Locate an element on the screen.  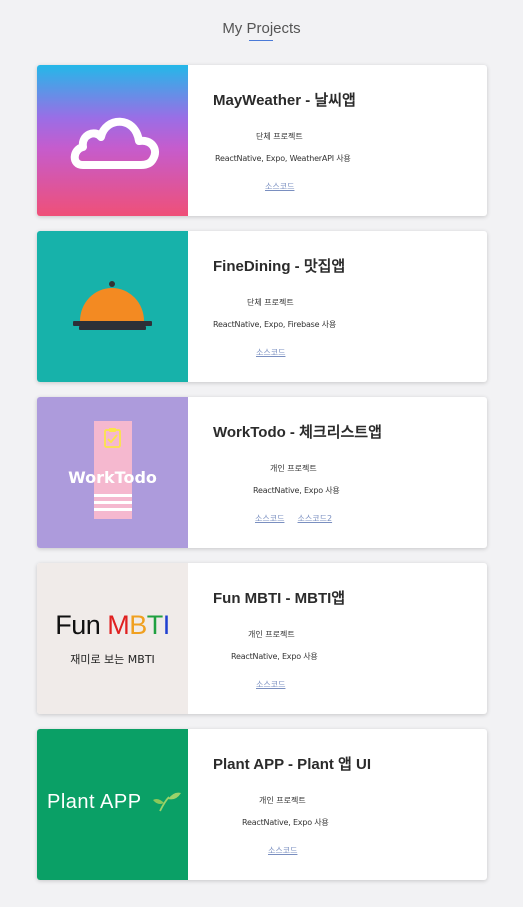
food-cloche-icon is located at coordinates (112, 305).